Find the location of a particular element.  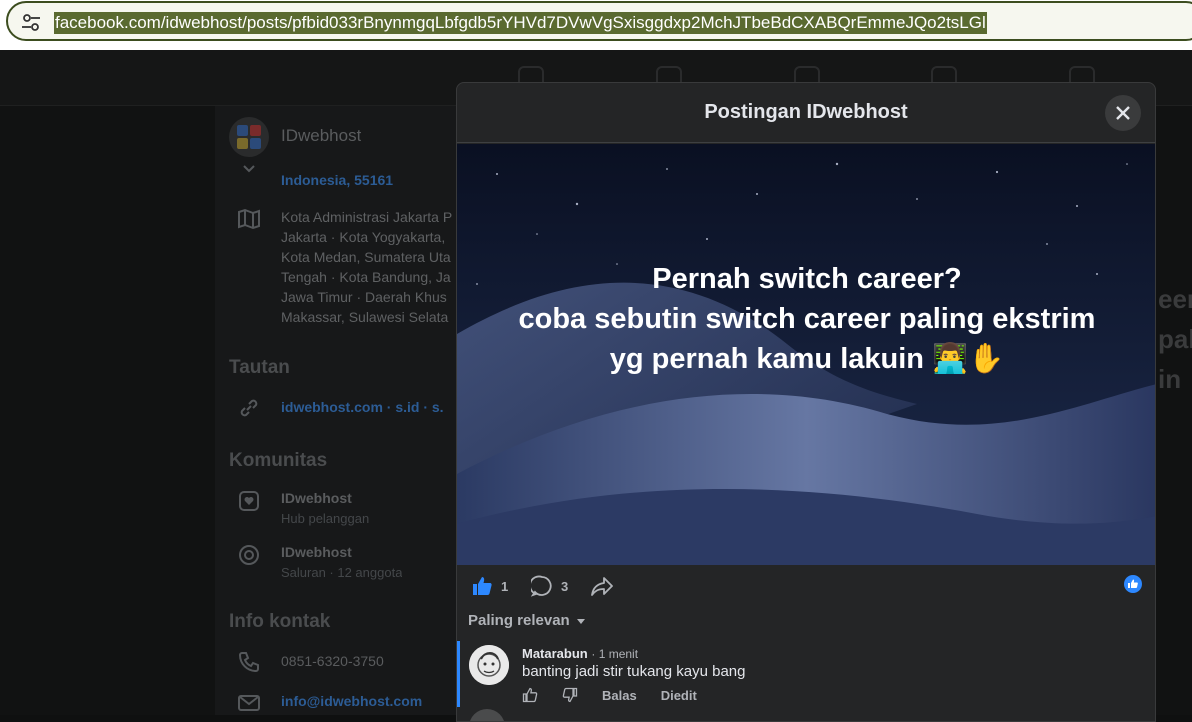

map-icon is located at coordinates (249, 219).